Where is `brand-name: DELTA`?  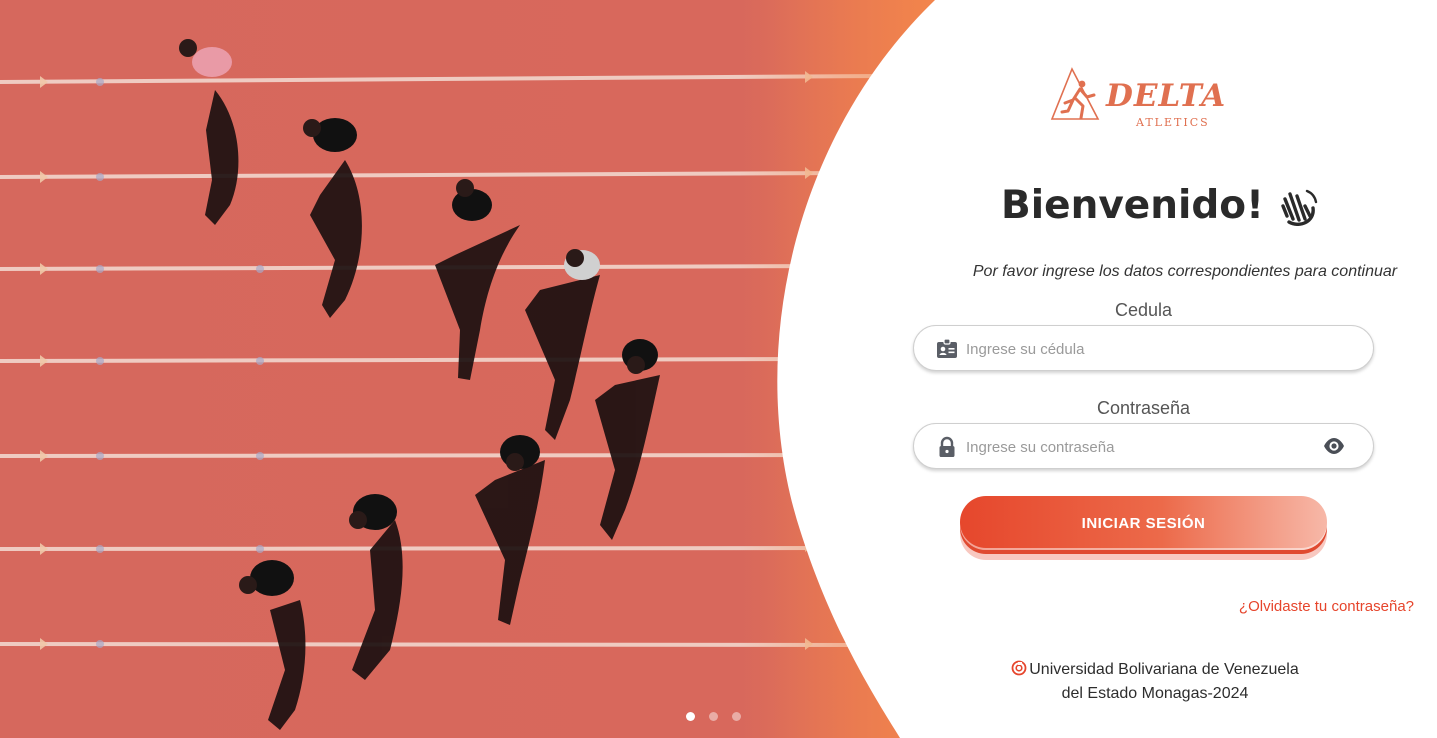
brand-name: DELTA is located at coordinates (1166, 96).